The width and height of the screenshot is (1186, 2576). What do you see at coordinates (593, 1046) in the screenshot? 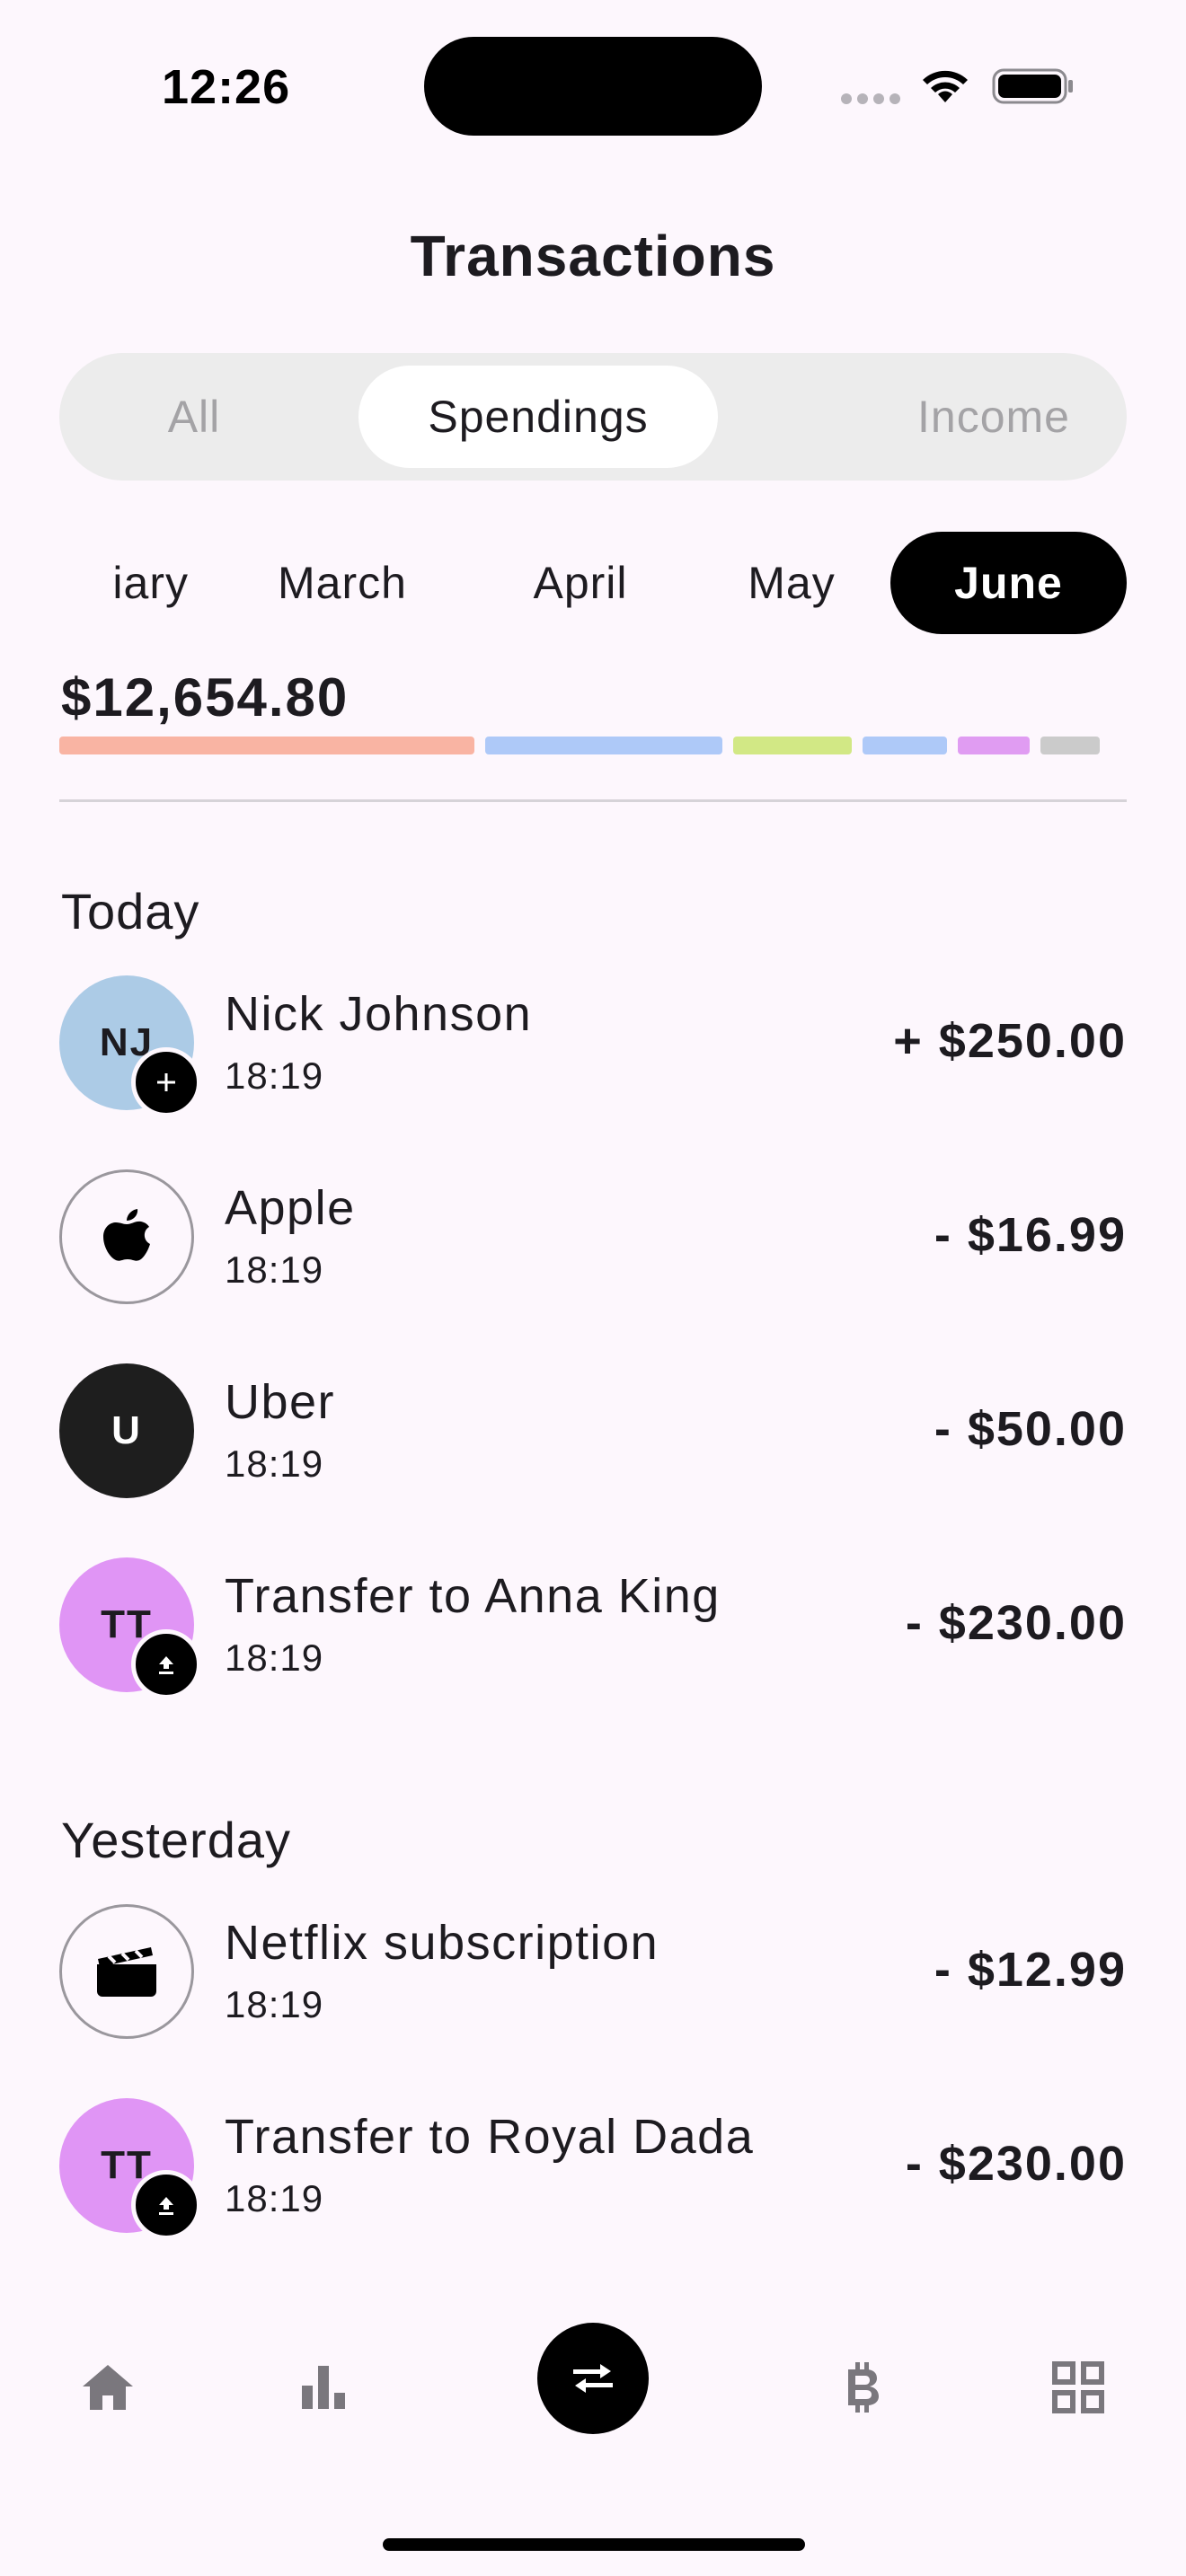
I see `transaction-row: NJ Nick Johnson 18:19 + $250.00` at bounding box center [593, 1046].